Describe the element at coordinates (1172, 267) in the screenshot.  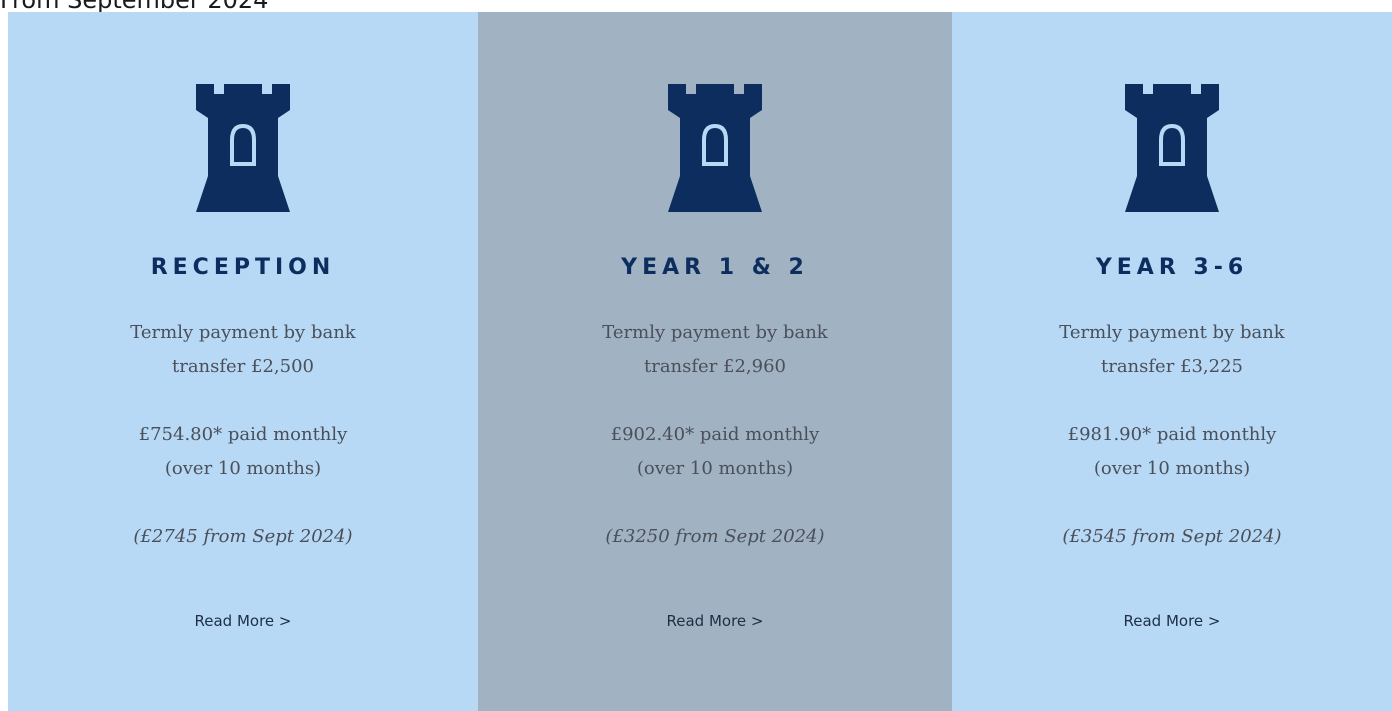
I see `card-title: YEAR 3-6` at that location.